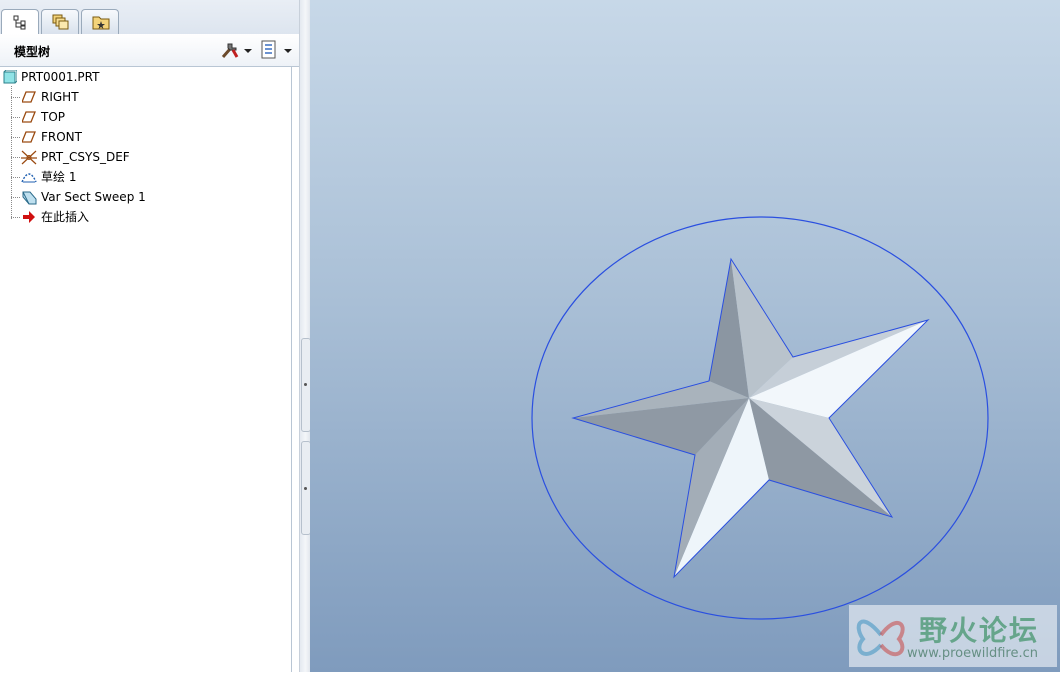 Image resolution: width=1060 pixels, height=675 pixels. What do you see at coordinates (85, 157) in the screenshot?
I see `tree-item-label: PRT_CSYS_DEF` at bounding box center [85, 157].